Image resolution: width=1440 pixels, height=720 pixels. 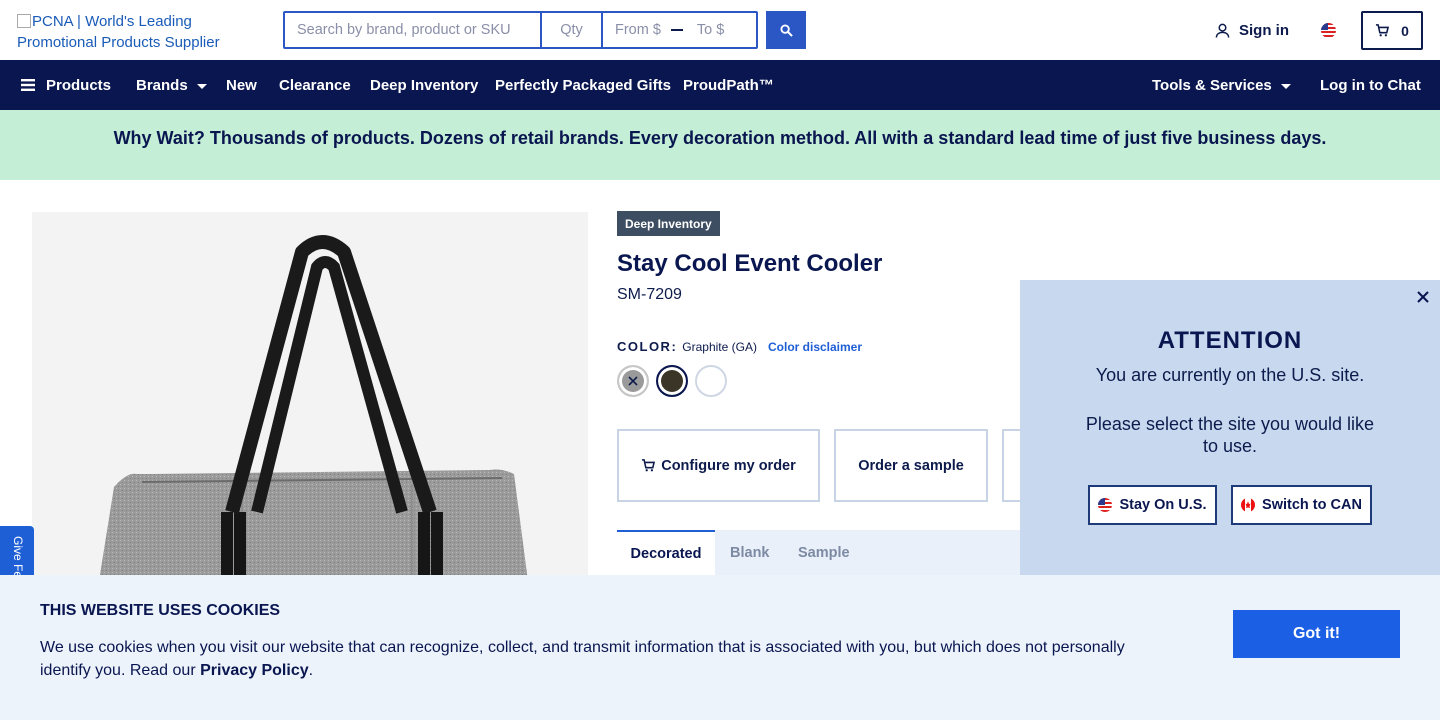 I want to click on got-it-button: Got it!, so click(x=1316, y=634).